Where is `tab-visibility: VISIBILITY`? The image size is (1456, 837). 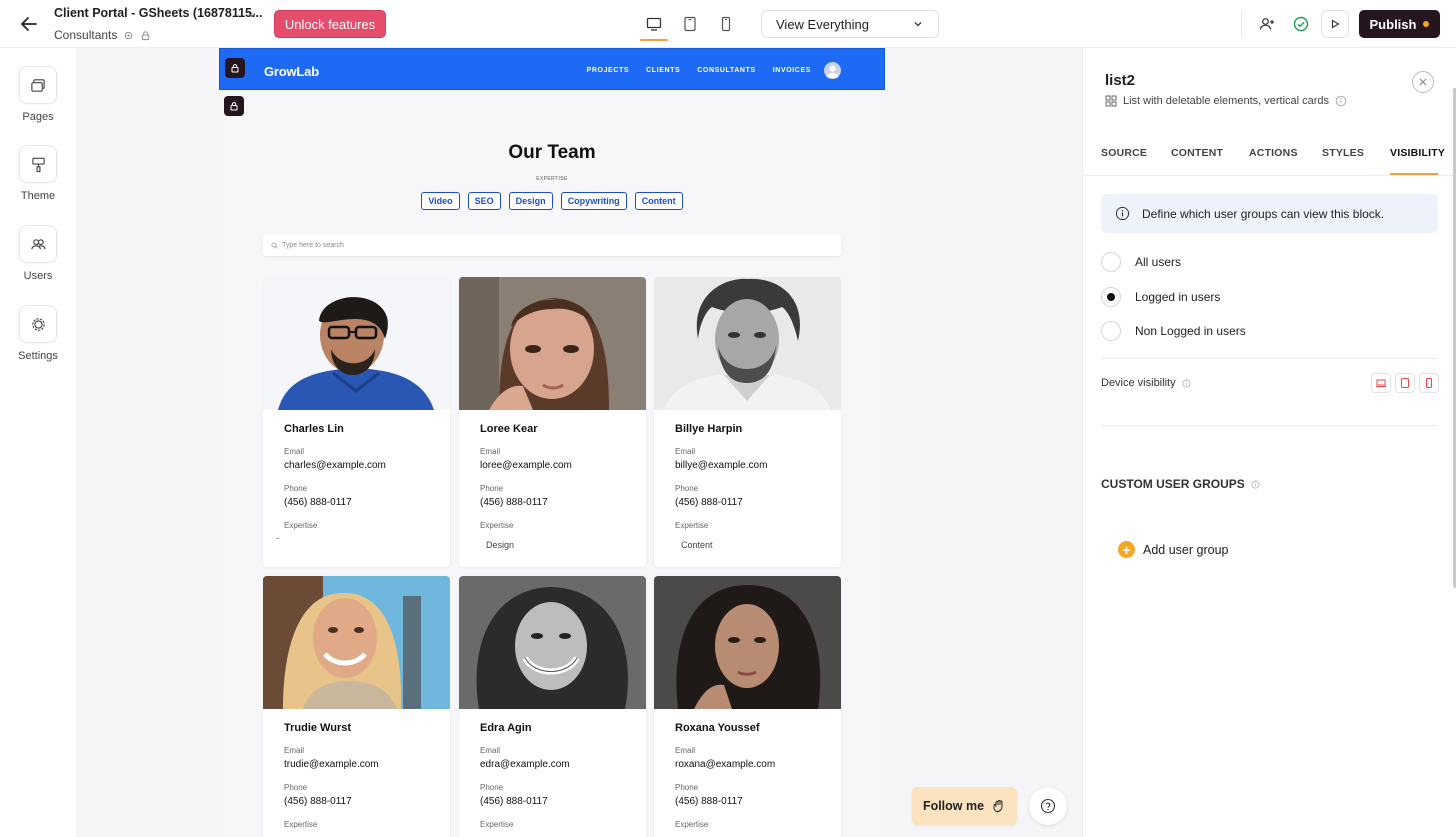
tab-visibility: VISIBILITY is located at coordinates (1417, 153).